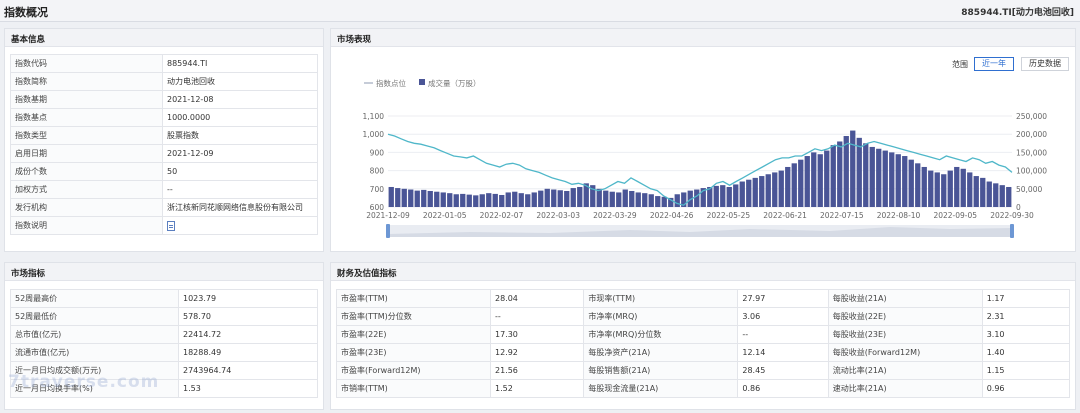  I want to click on finance-value: 12.92, so click(537, 352).